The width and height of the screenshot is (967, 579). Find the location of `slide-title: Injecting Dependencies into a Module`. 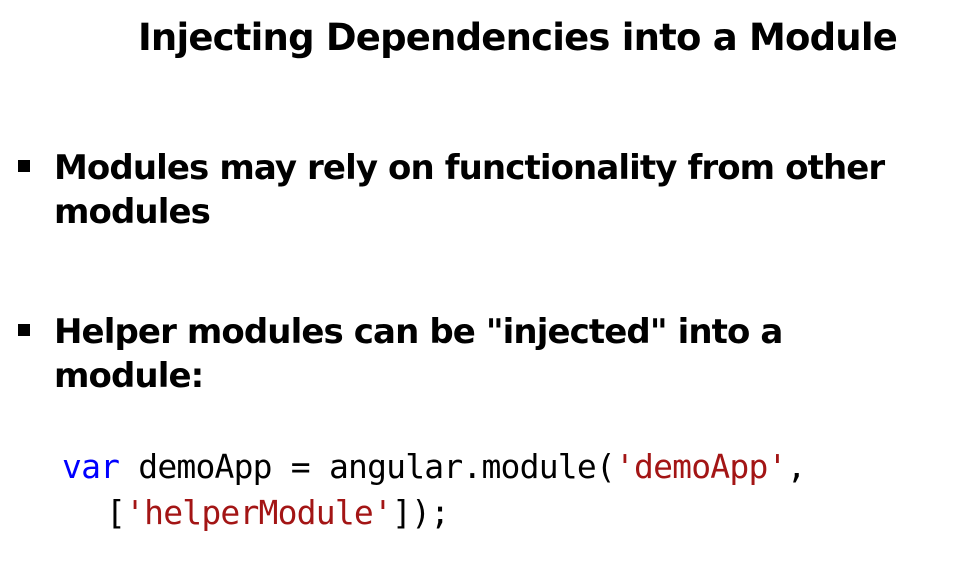

slide-title: Injecting Dependencies into a Module is located at coordinates (517, 37).